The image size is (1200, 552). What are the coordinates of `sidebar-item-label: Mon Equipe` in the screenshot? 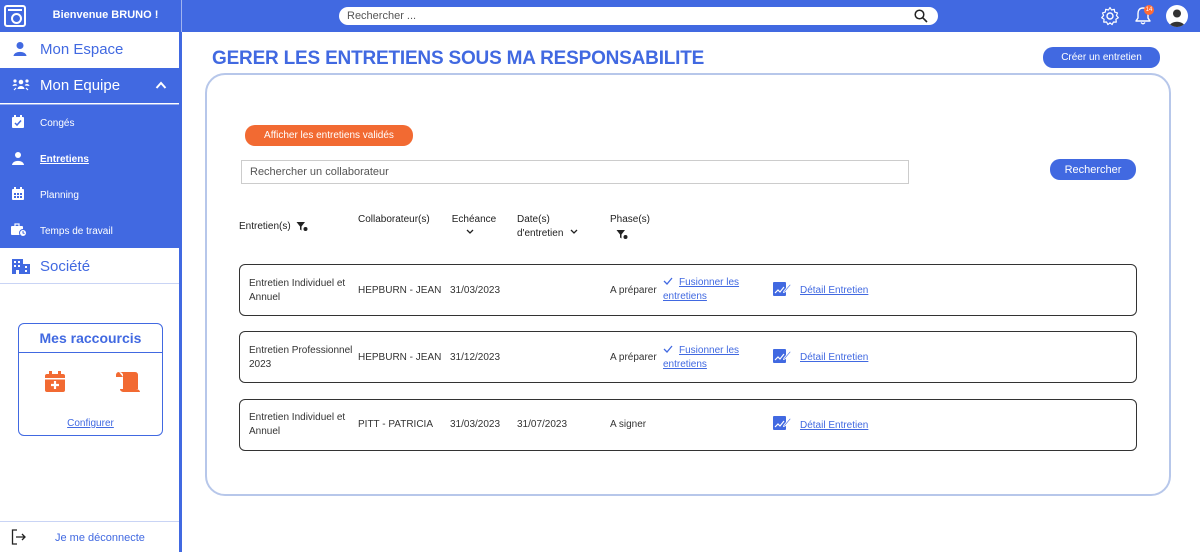 It's located at (80, 85).